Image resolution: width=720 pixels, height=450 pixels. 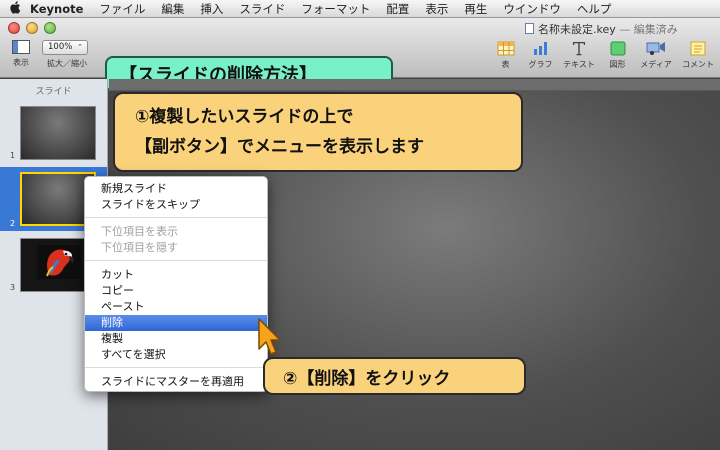 I want to click on zoom-value: 100%, so click(x=60, y=47).